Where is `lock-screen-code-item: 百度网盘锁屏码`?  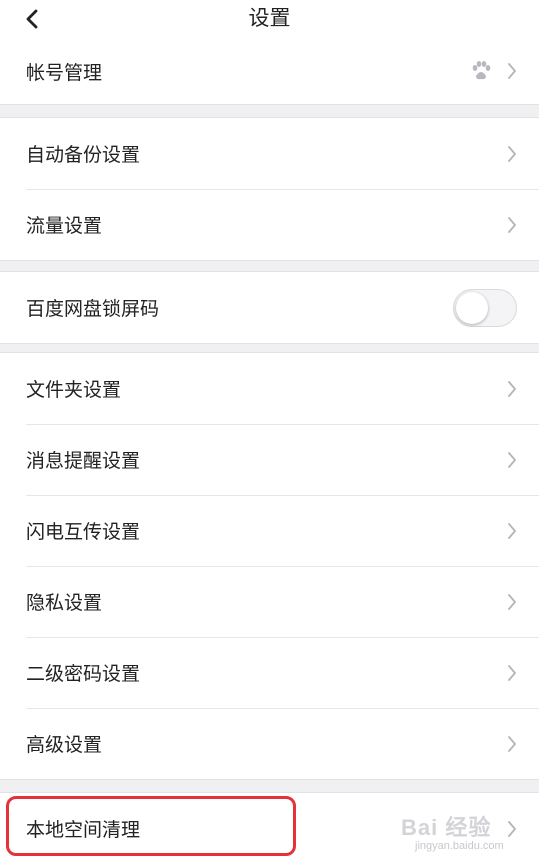 lock-screen-code-item: 百度网盘锁屏码 is located at coordinates (269, 307).